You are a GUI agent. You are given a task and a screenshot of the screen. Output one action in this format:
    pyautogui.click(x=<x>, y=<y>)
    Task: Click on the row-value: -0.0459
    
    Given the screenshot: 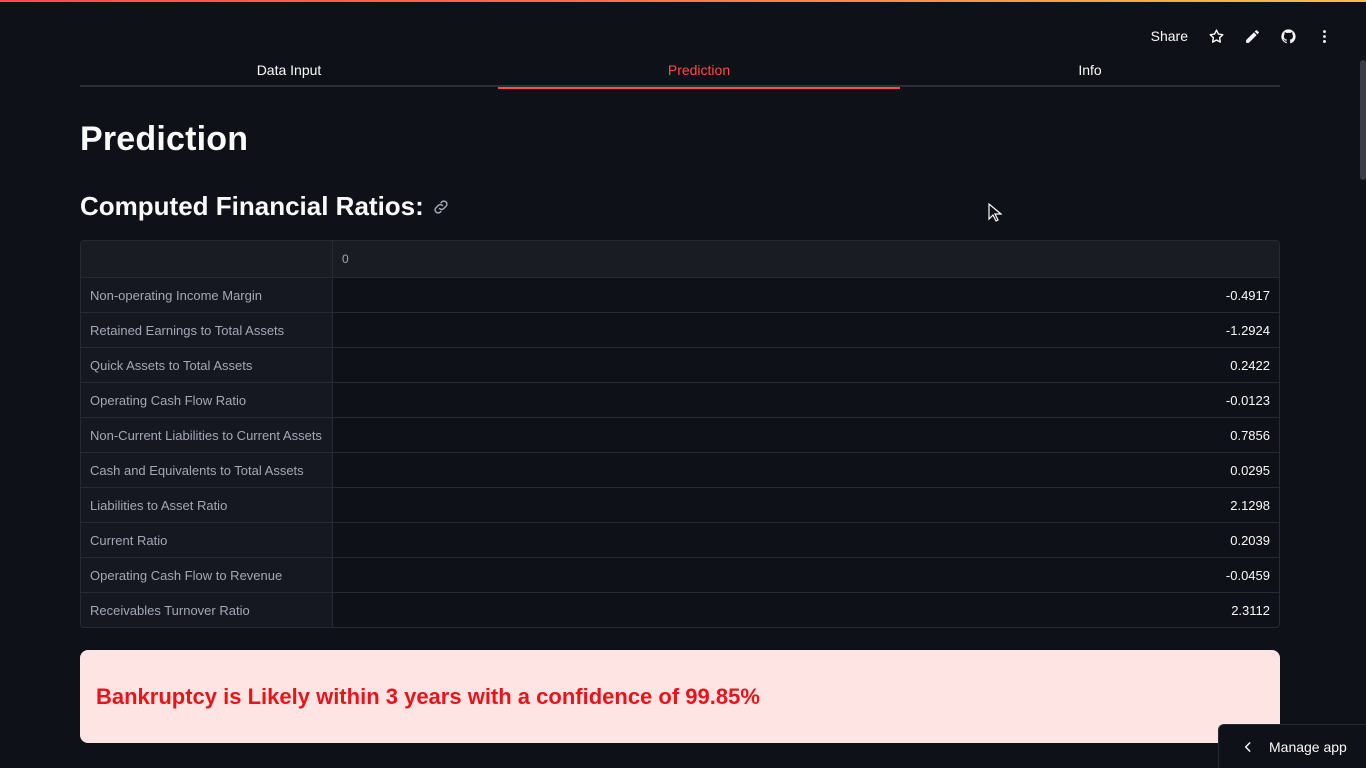 What is the action you would take?
    pyautogui.click(x=1247, y=575)
    